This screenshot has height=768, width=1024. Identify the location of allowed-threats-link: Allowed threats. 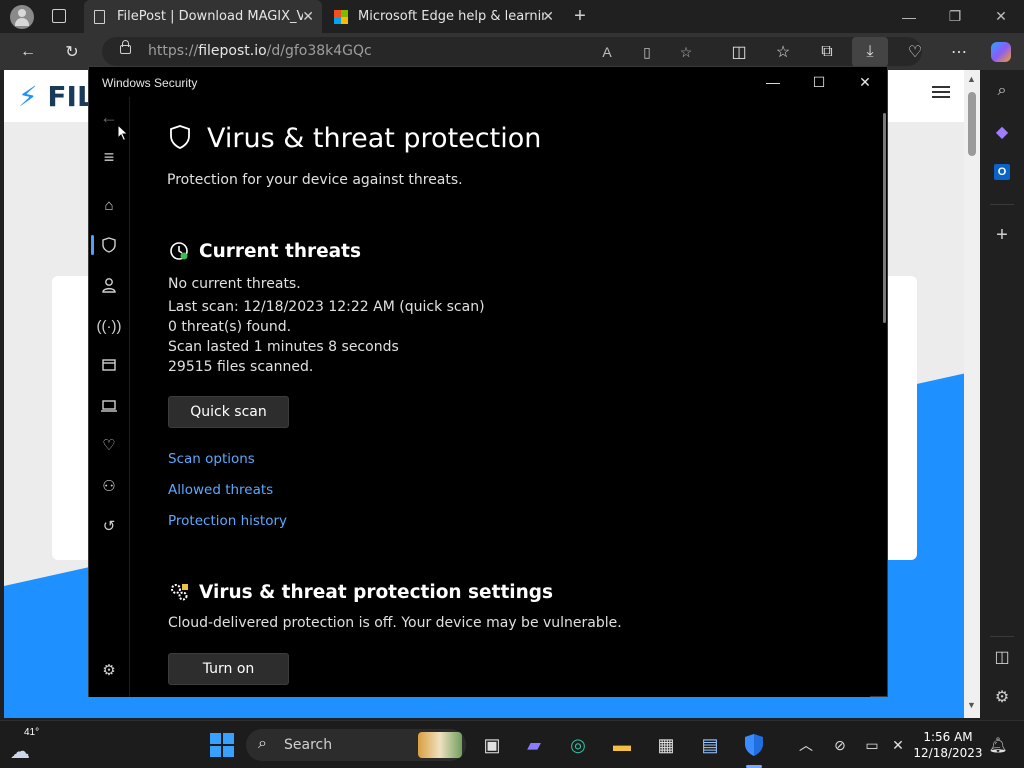
(220, 490).